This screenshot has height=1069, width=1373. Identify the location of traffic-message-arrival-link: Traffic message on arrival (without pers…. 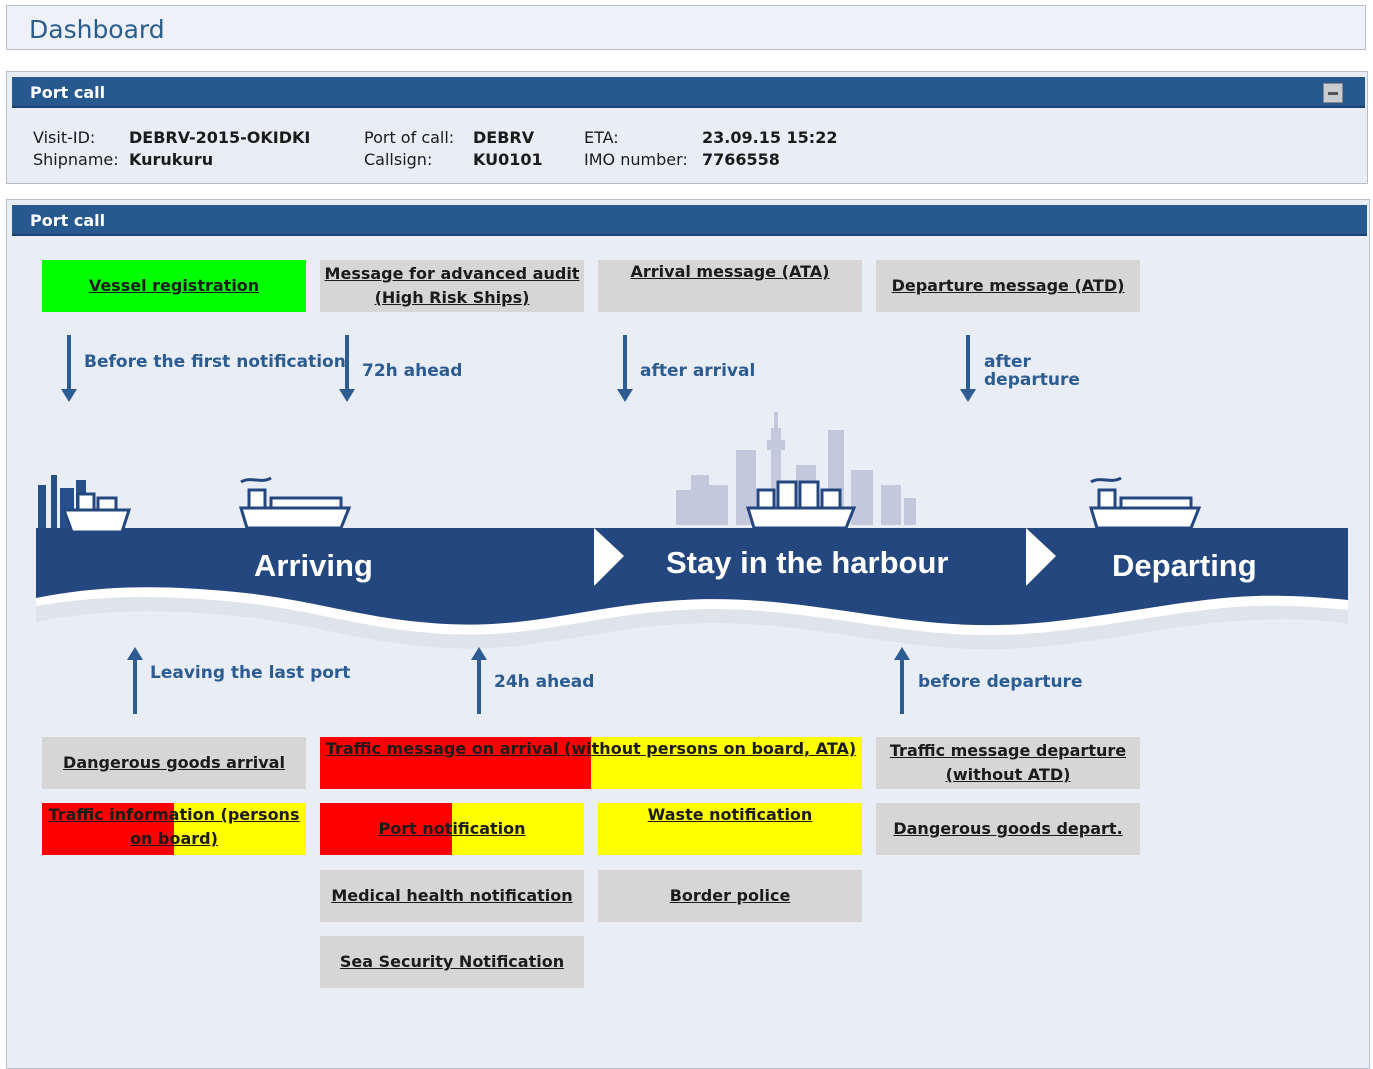
(591, 749).